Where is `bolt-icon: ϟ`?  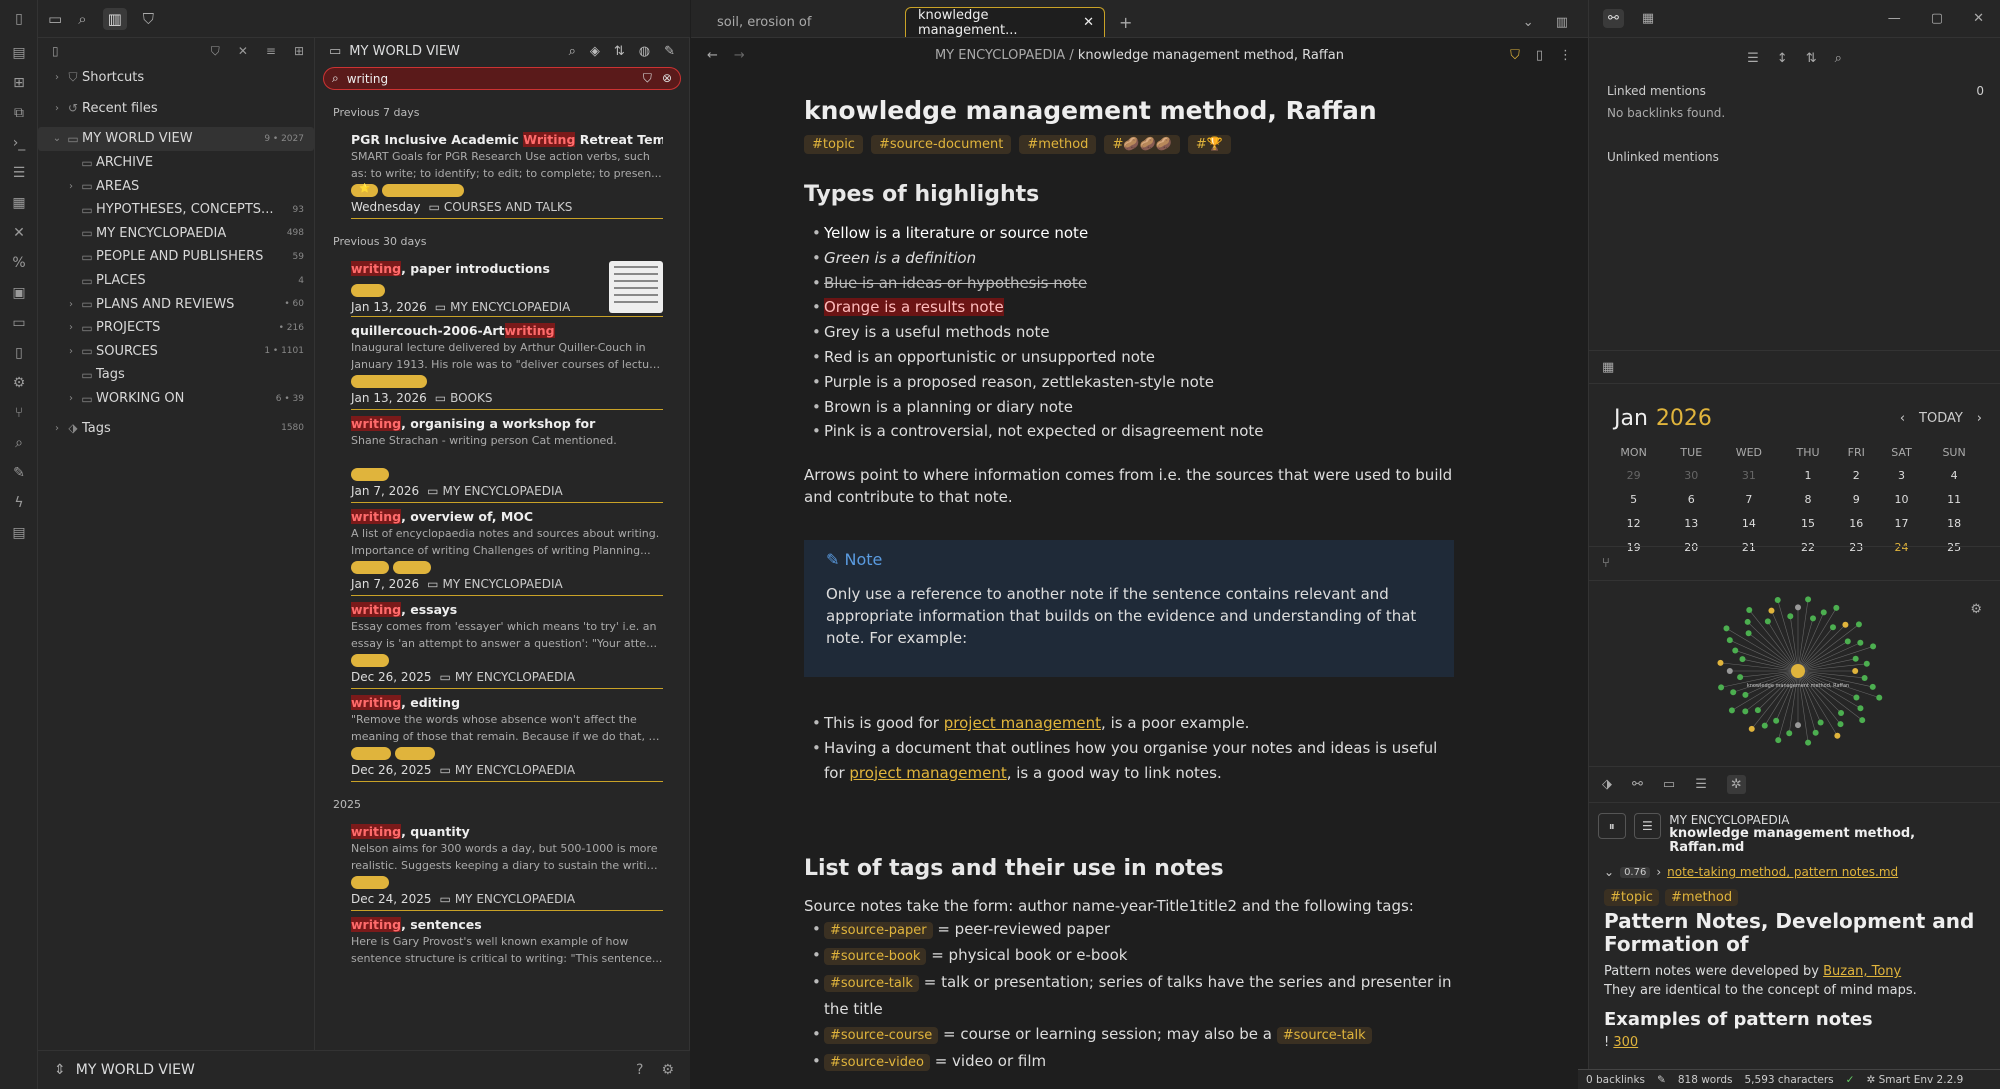
bolt-icon: ϟ is located at coordinates (19, 503).